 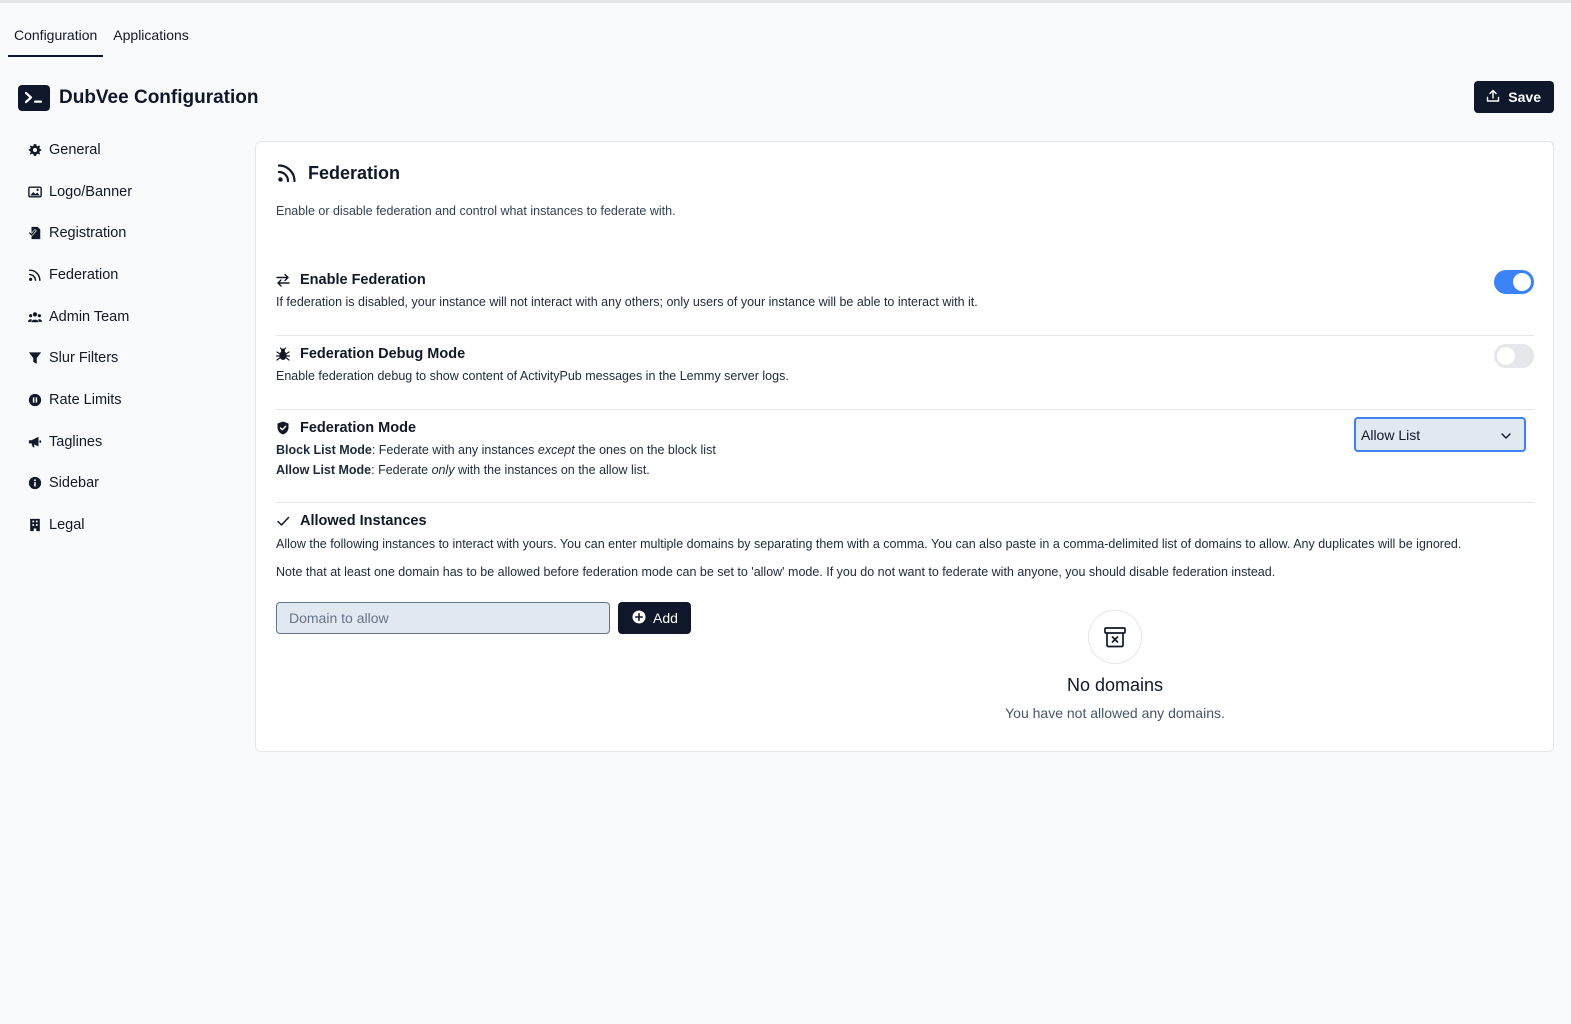 I want to click on shield-check-icon, so click(x=283, y=428).